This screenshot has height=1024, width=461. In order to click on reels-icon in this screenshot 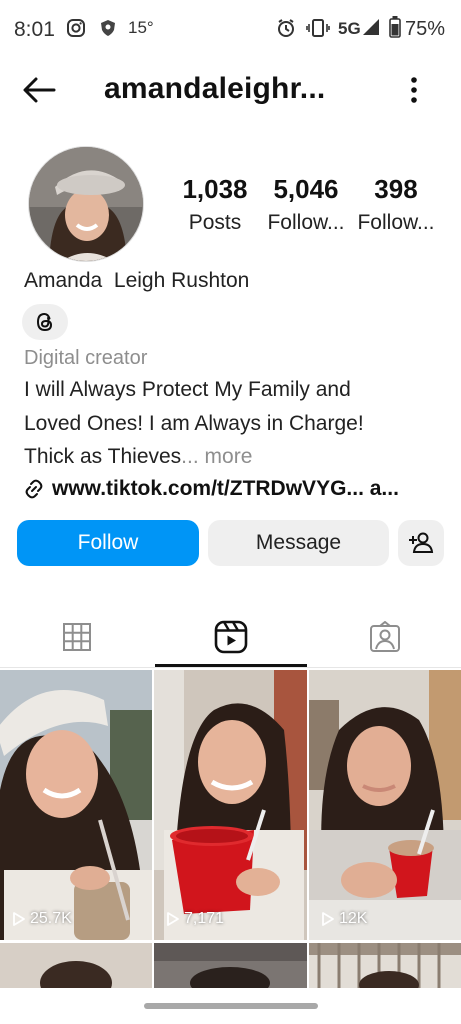, I will do `click(230, 637)`.